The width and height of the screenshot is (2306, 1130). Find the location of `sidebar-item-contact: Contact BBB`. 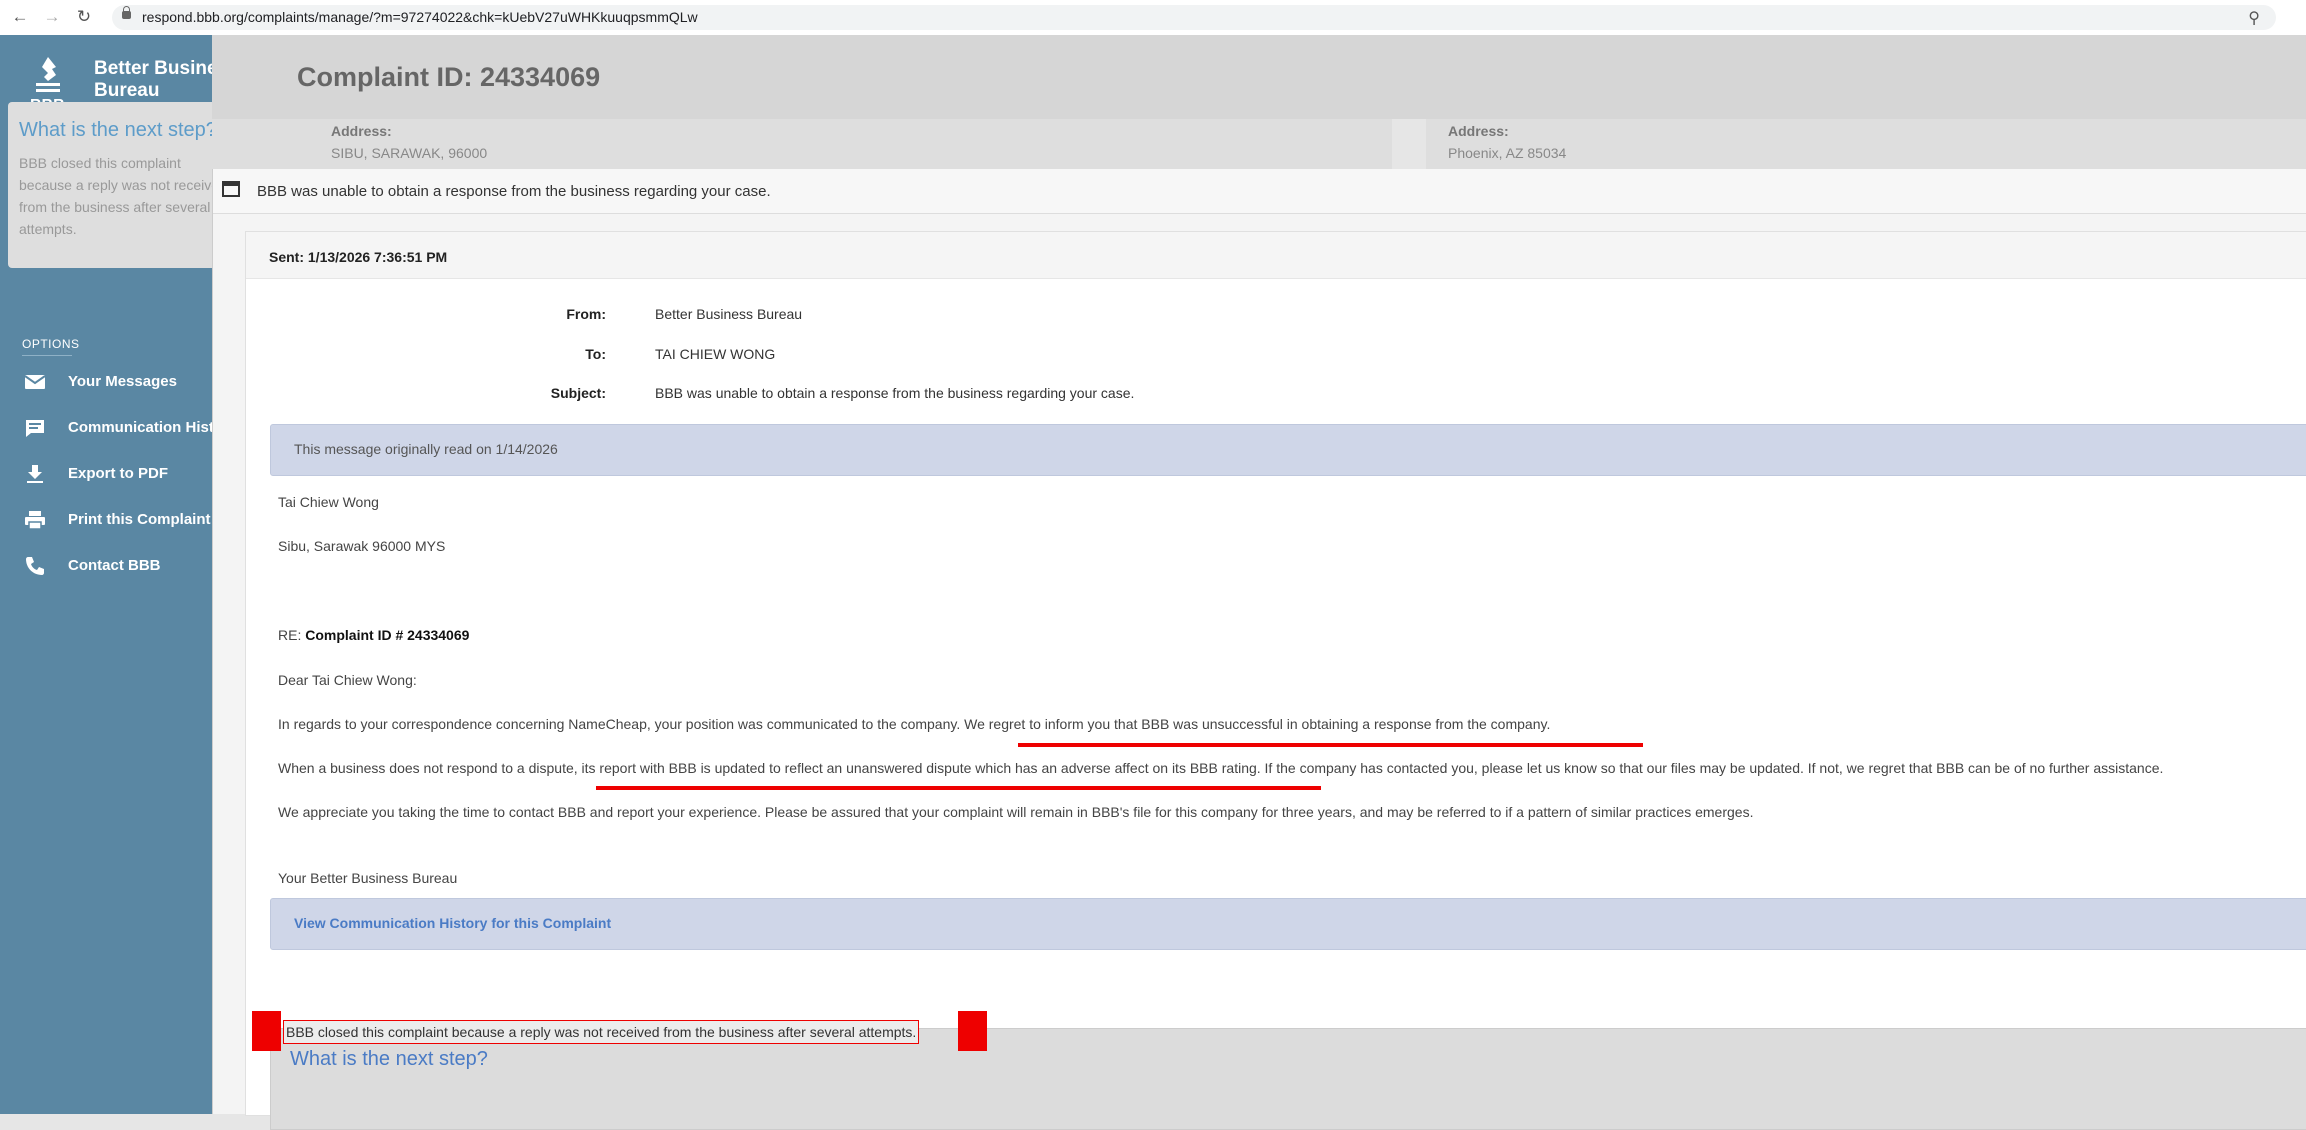

sidebar-item-contact: Contact BBB is located at coordinates (106, 566).